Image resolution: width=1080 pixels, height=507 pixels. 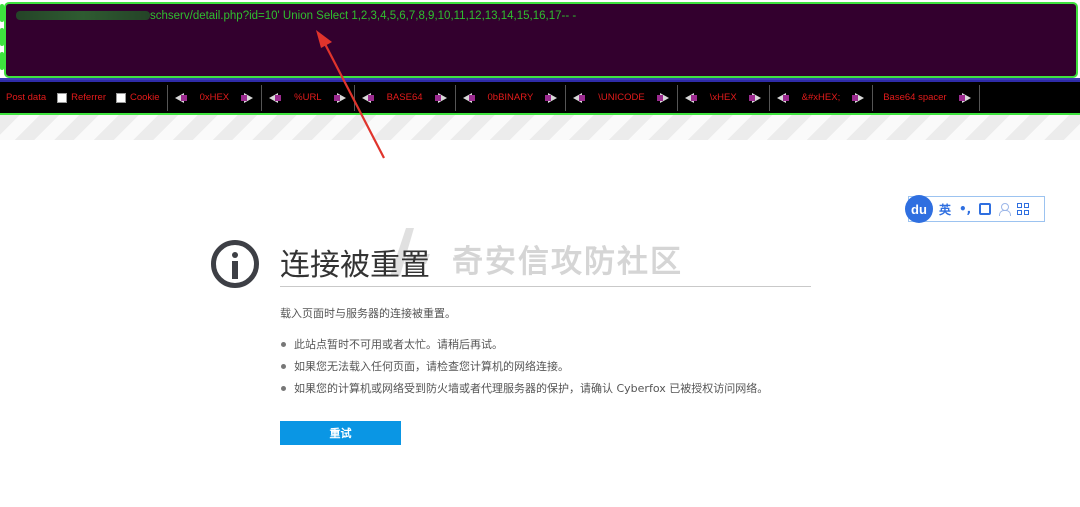 I want to click on post-data-label: Post data, so click(x=26, y=97).